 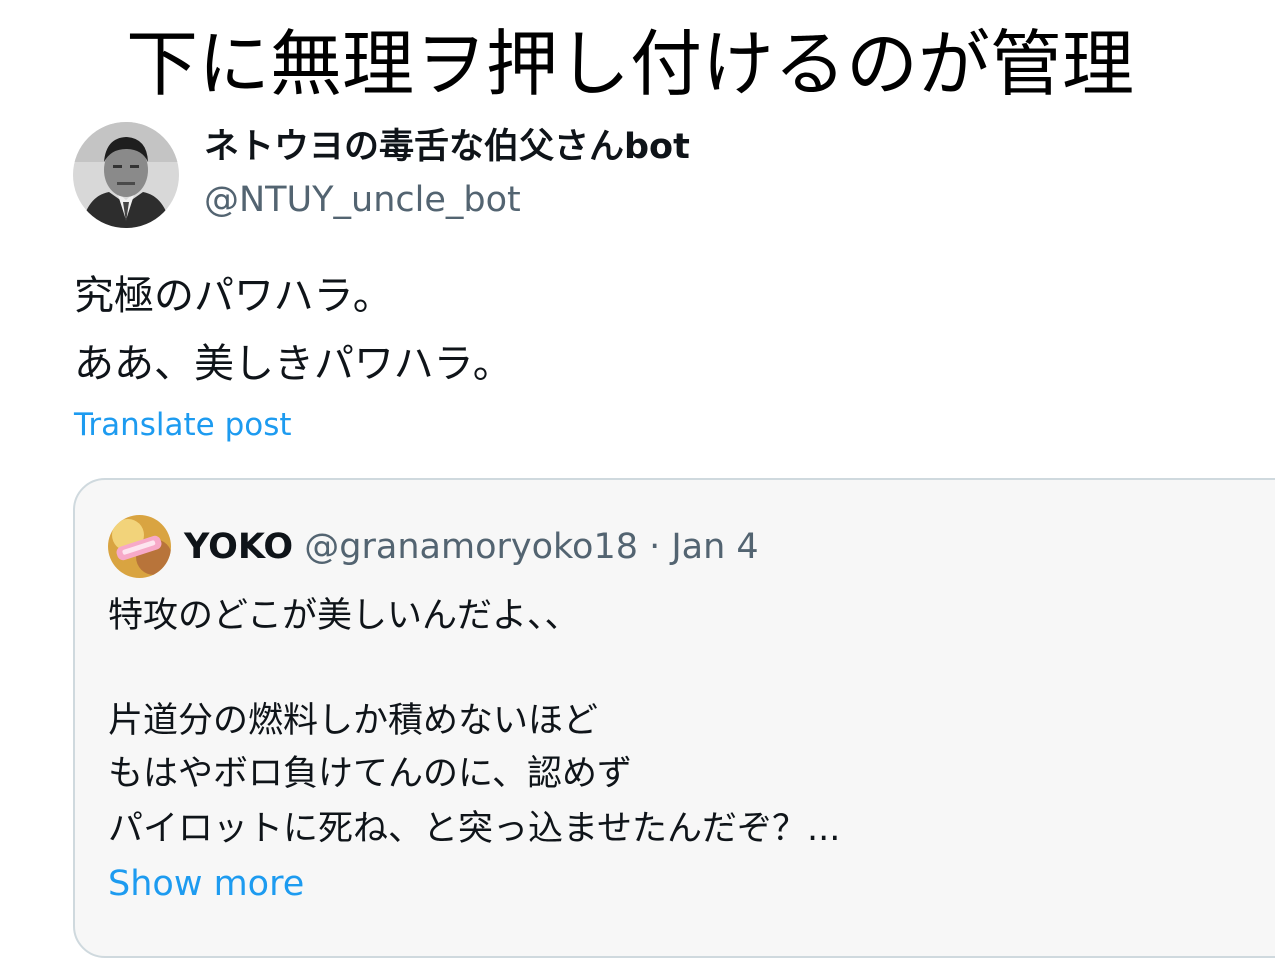 I want to click on post-text-line: ああ、美しきパワハラ。, so click(x=293, y=364).